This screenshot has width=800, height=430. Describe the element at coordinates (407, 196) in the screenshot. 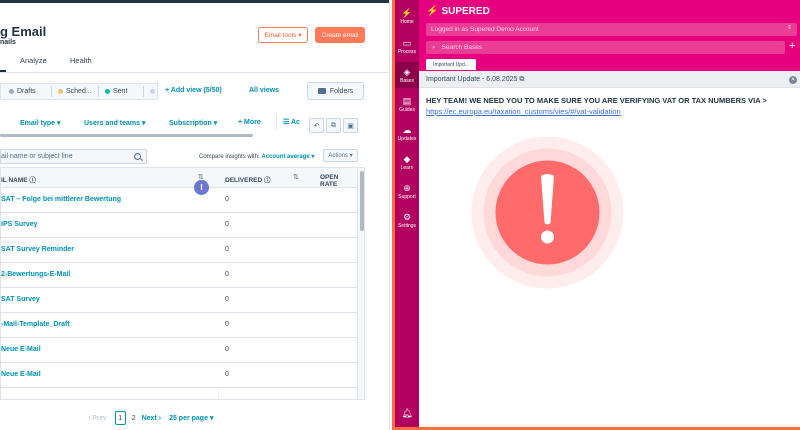

I see `sidebar-label: Support` at that location.